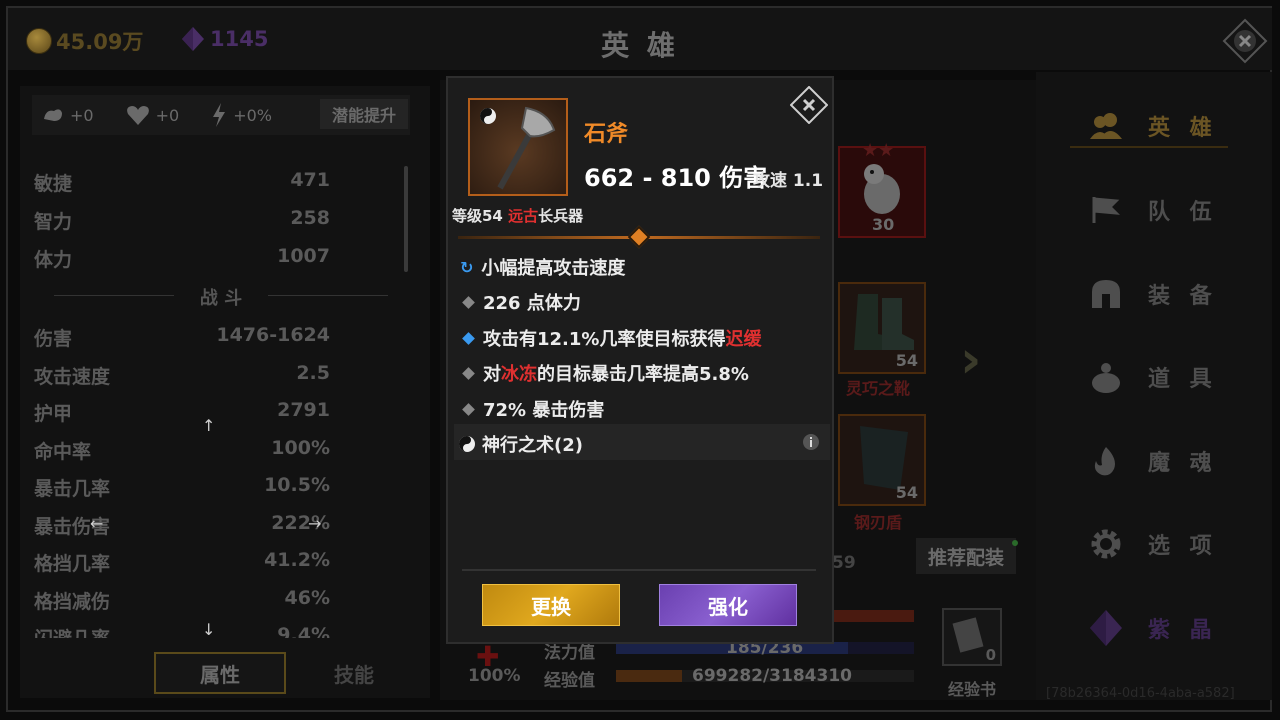  Describe the element at coordinates (182, 258) in the screenshot. I see `stat-row: 体力 1007` at that location.